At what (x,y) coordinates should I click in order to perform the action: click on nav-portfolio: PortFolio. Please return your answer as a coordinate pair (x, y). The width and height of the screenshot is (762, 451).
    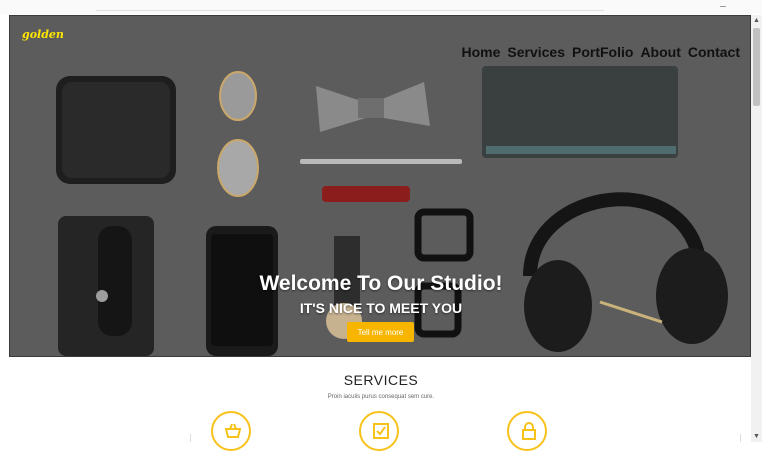
    Looking at the image, I should click on (602, 52).